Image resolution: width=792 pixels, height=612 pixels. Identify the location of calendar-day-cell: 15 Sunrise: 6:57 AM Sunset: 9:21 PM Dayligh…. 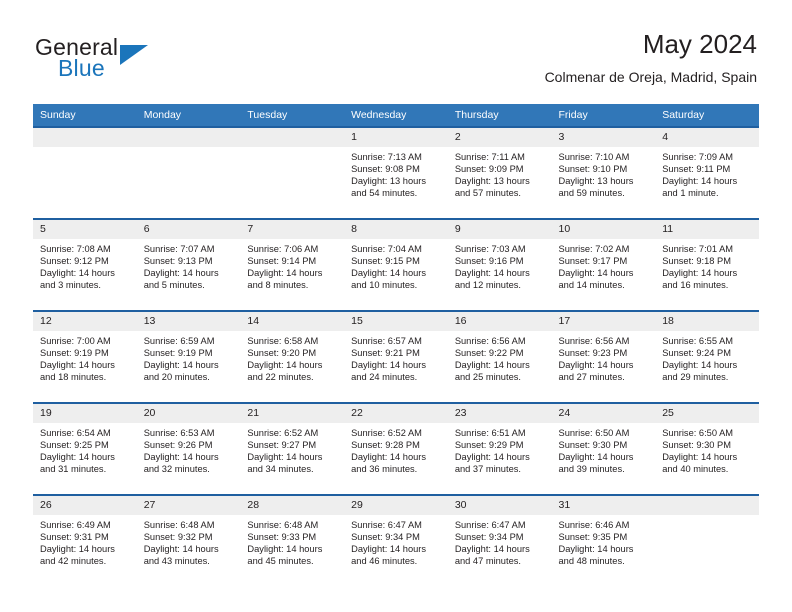
(396, 356).